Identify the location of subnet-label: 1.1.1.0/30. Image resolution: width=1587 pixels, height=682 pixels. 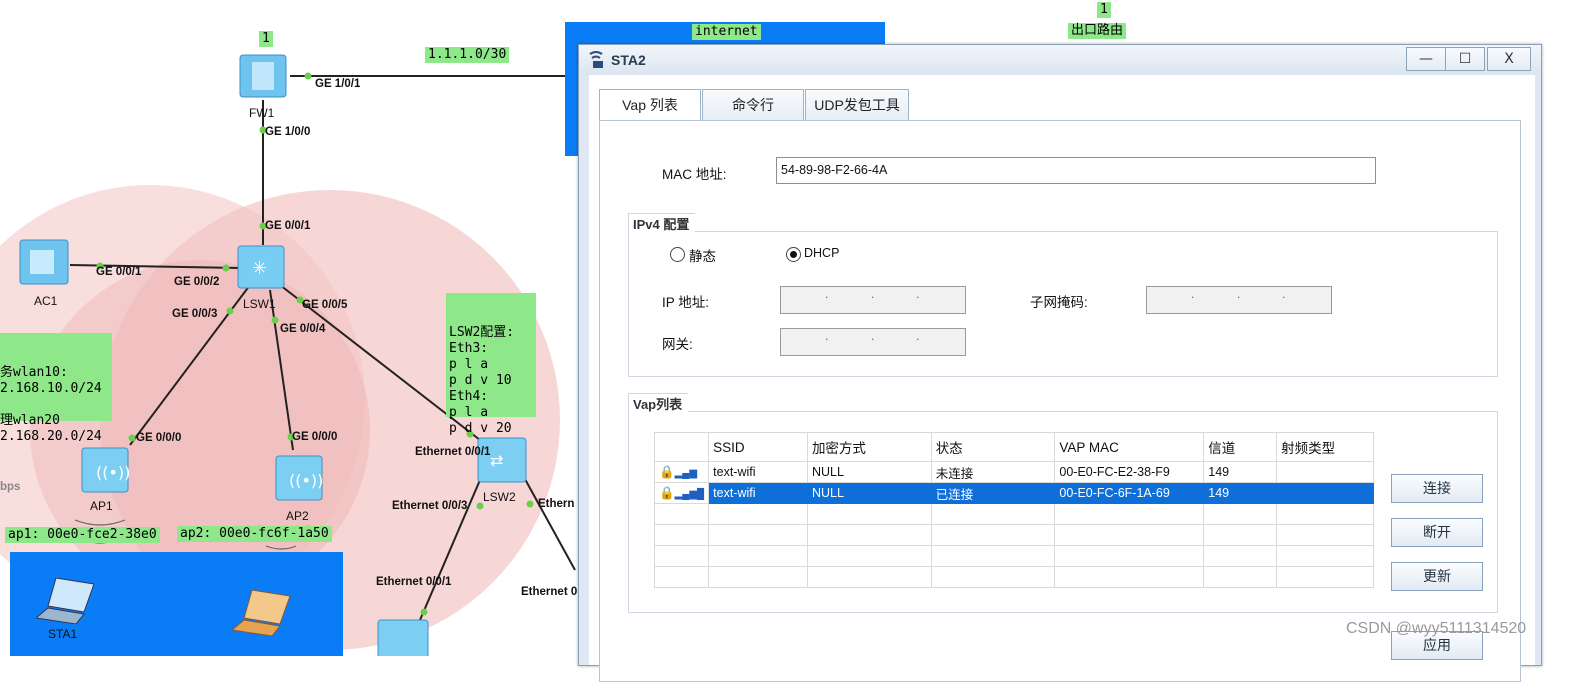
(467, 55).